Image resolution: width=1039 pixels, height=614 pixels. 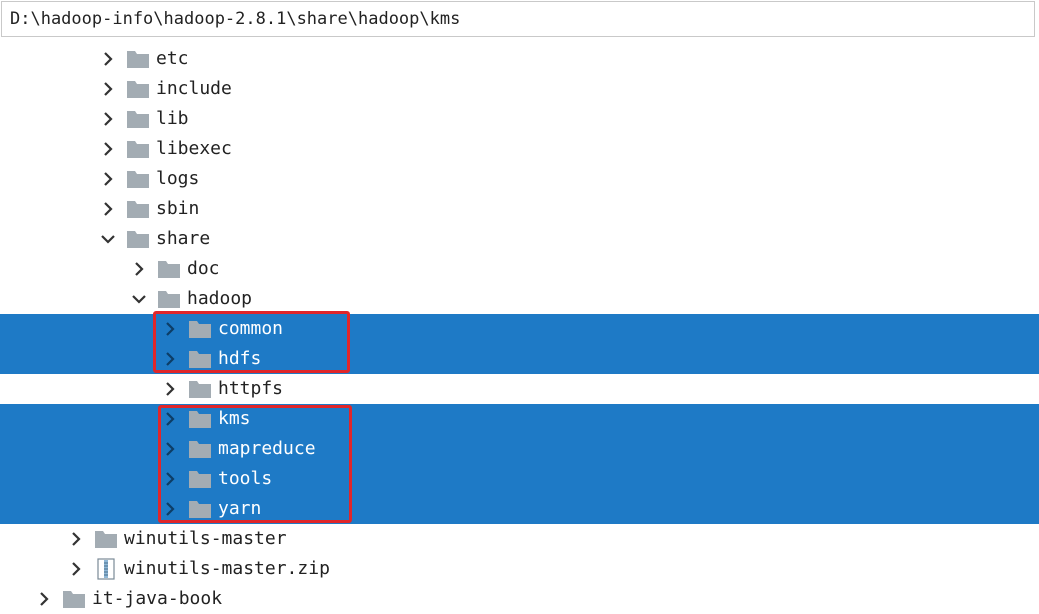 I want to click on tree-item-label: winutils-master, so click(x=205, y=538).